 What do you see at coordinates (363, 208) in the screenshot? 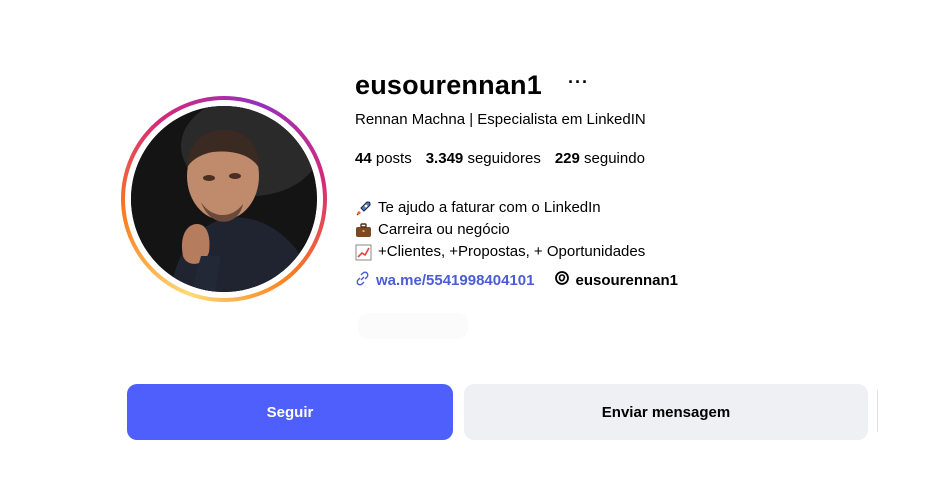
I see `rocket-icon` at bounding box center [363, 208].